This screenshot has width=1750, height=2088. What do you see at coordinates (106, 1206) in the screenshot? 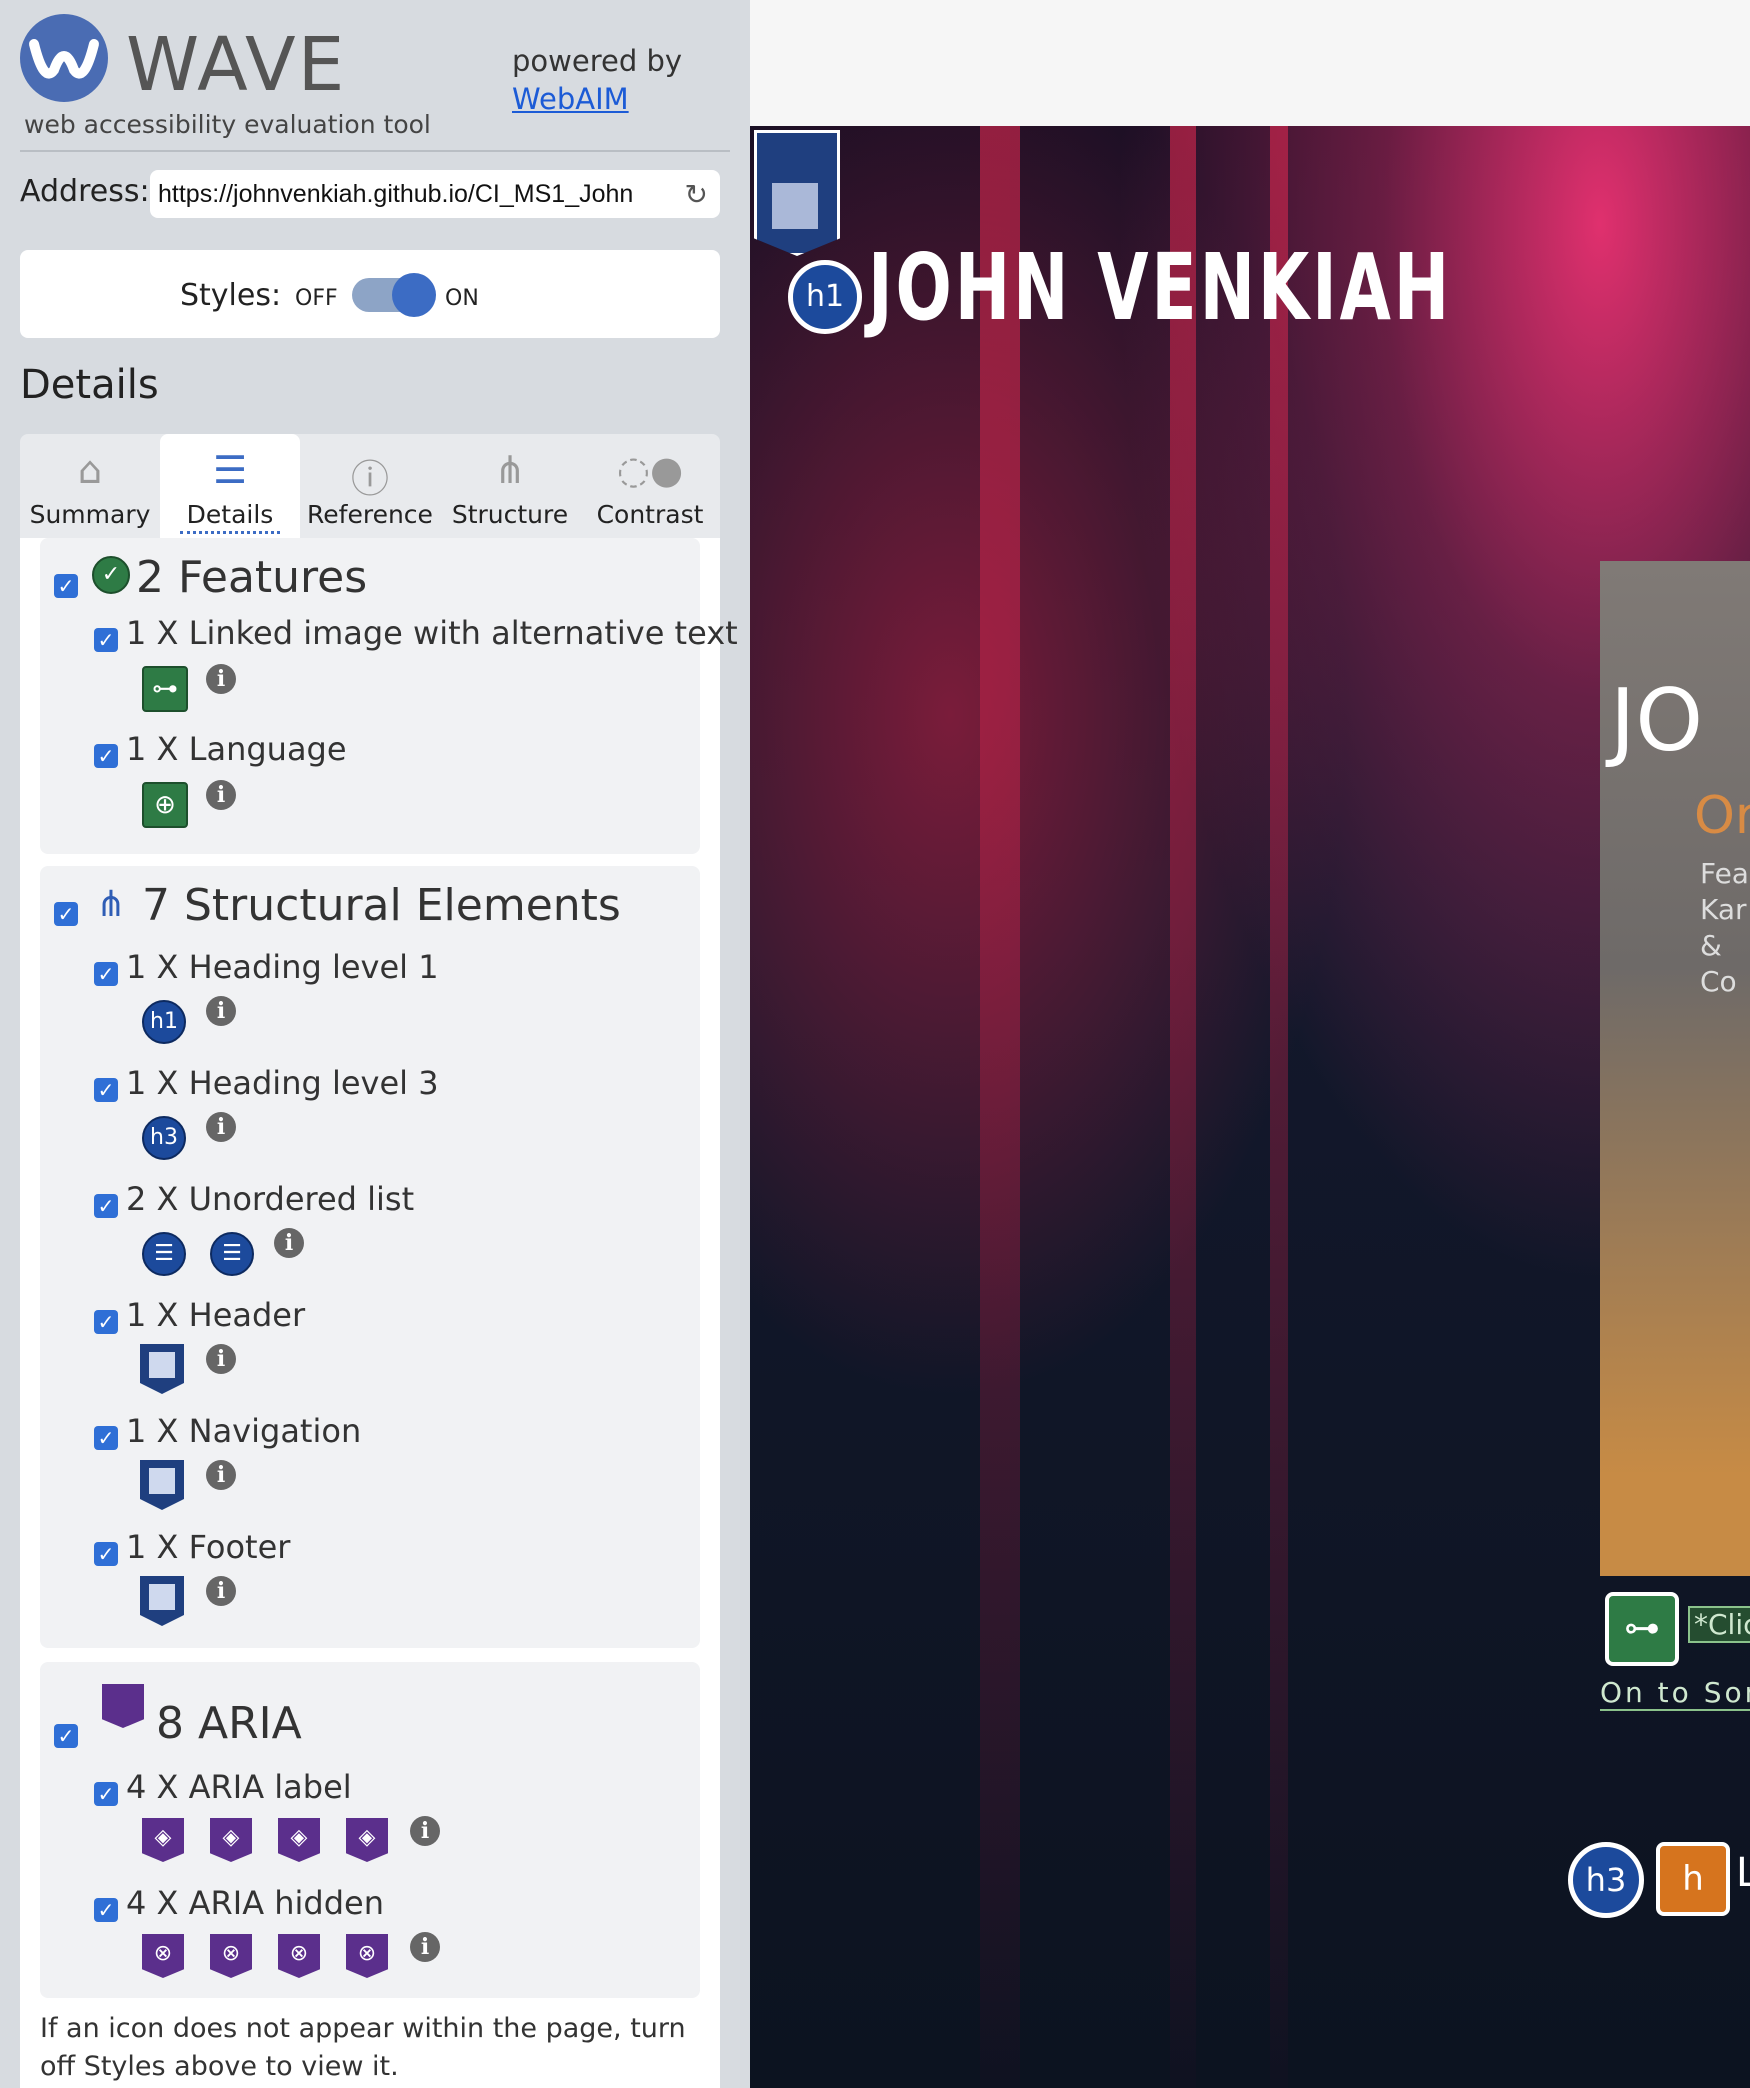
I see `unordered-list-checkbox: ✓` at bounding box center [106, 1206].